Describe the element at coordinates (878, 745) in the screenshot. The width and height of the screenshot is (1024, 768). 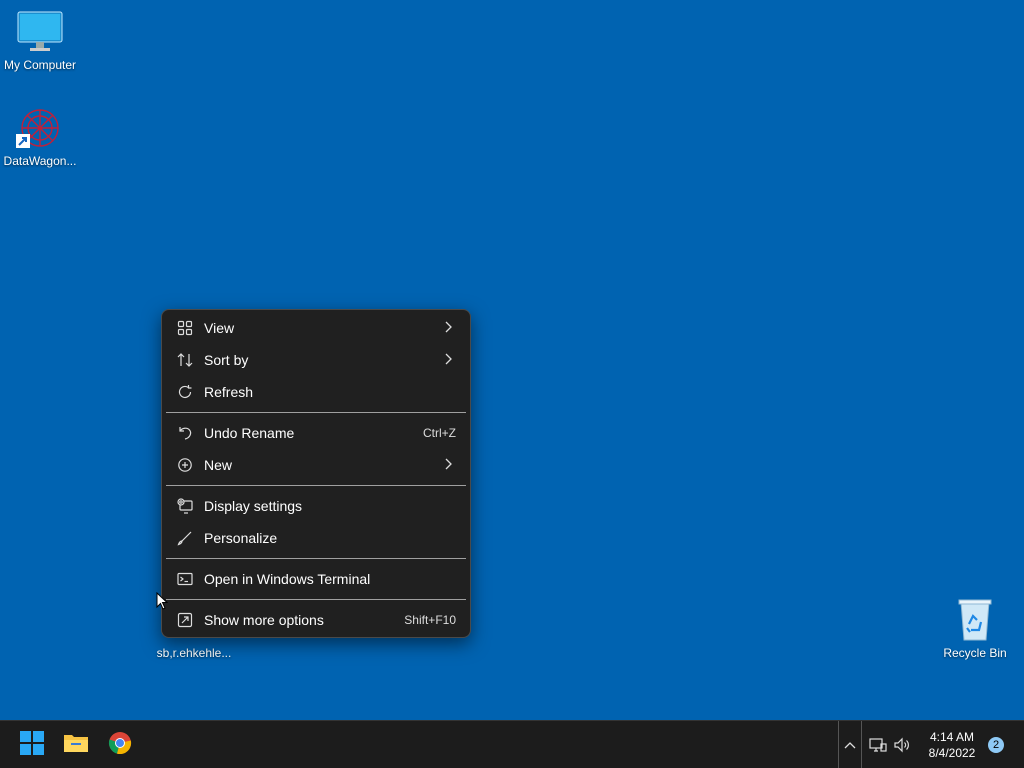
I see `network-icon` at that location.